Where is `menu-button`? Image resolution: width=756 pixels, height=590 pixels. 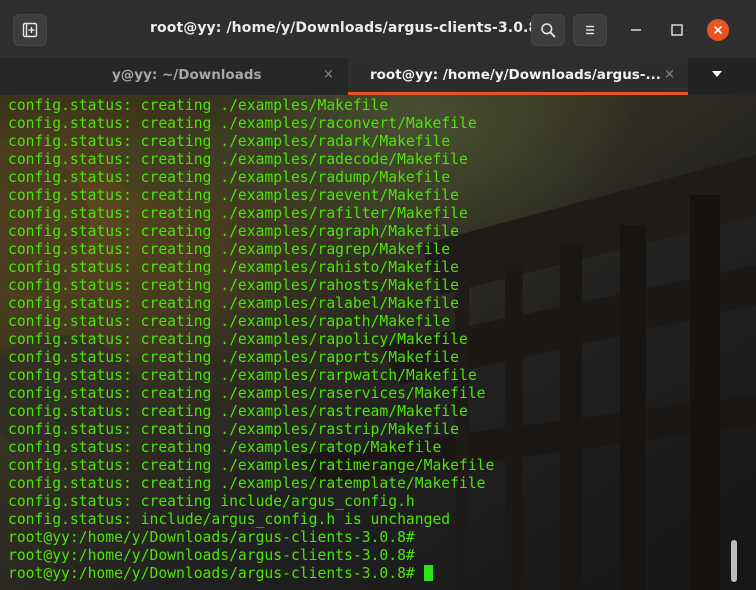
menu-button is located at coordinates (590, 30).